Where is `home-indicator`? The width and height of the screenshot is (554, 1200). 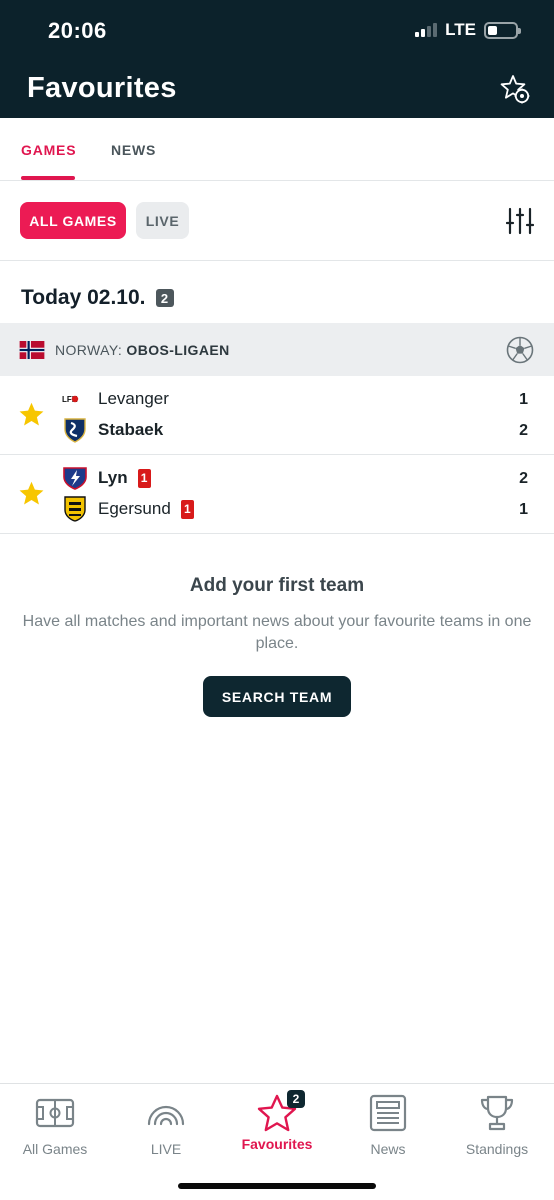
home-indicator is located at coordinates (277, 1186).